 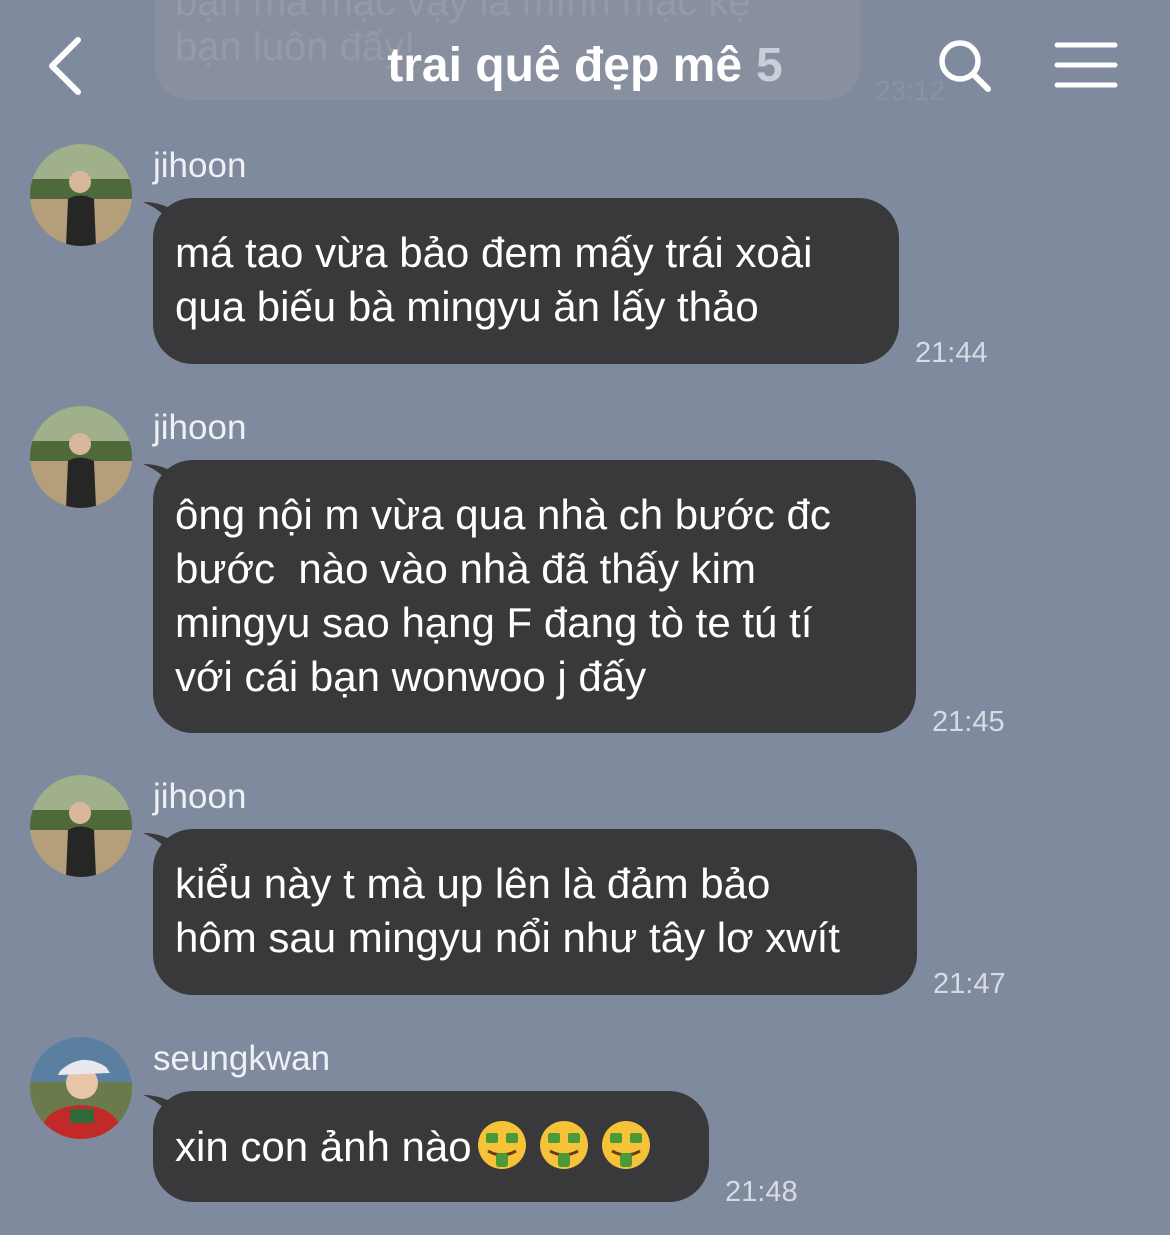 What do you see at coordinates (242, 1058) in the screenshot?
I see `sender-name: seungkwan` at bounding box center [242, 1058].